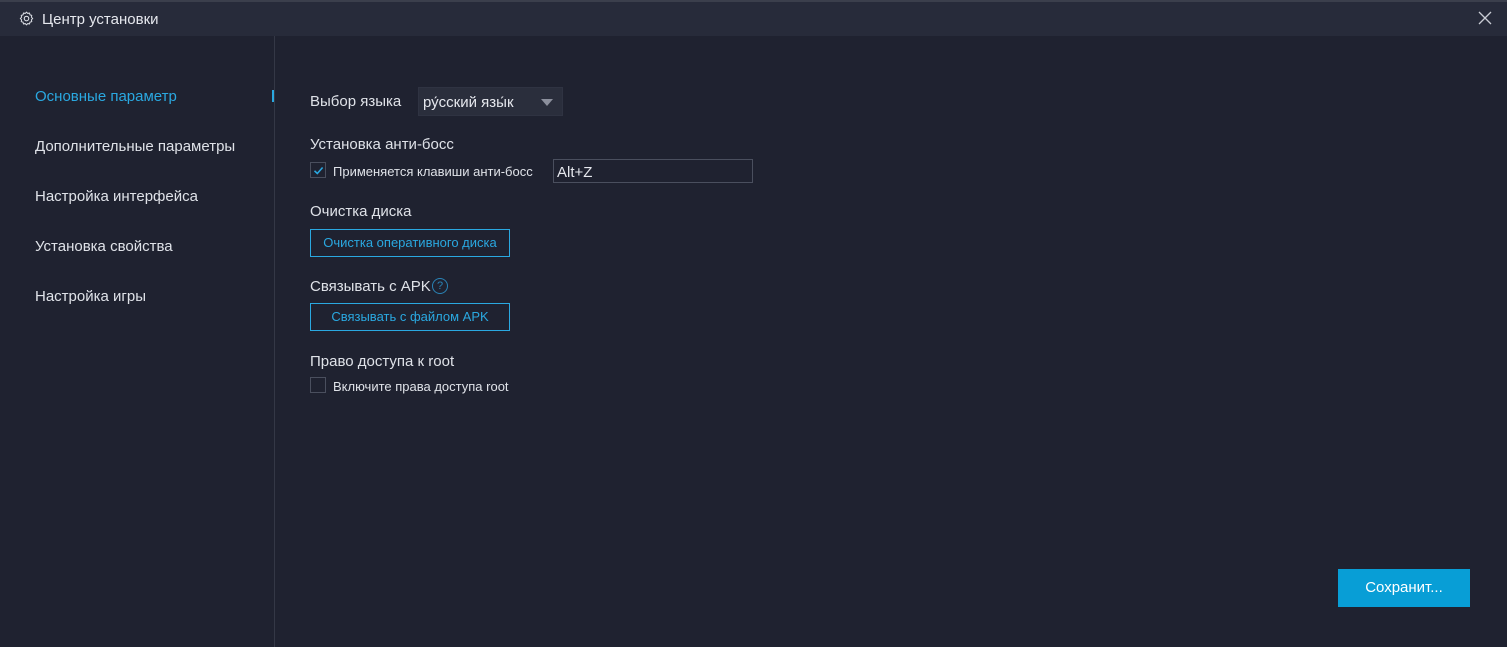  I want to click on clean-ram-disk-button: Очистка оперативного диска, so click(410, 243).